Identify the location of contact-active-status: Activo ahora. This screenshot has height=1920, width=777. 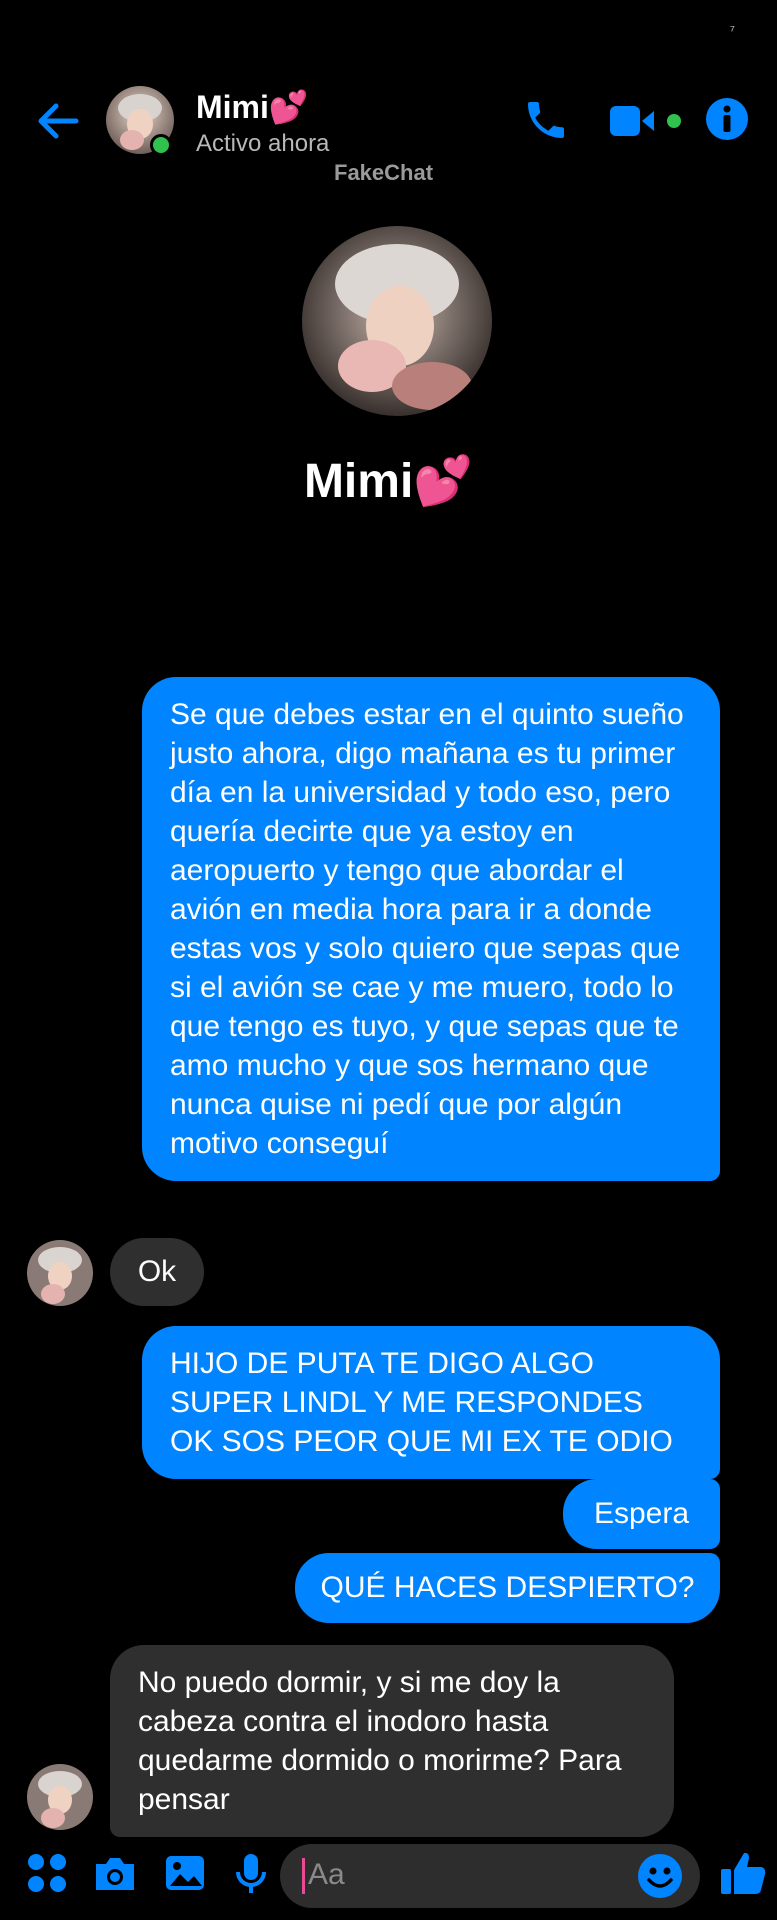
(263, 143).